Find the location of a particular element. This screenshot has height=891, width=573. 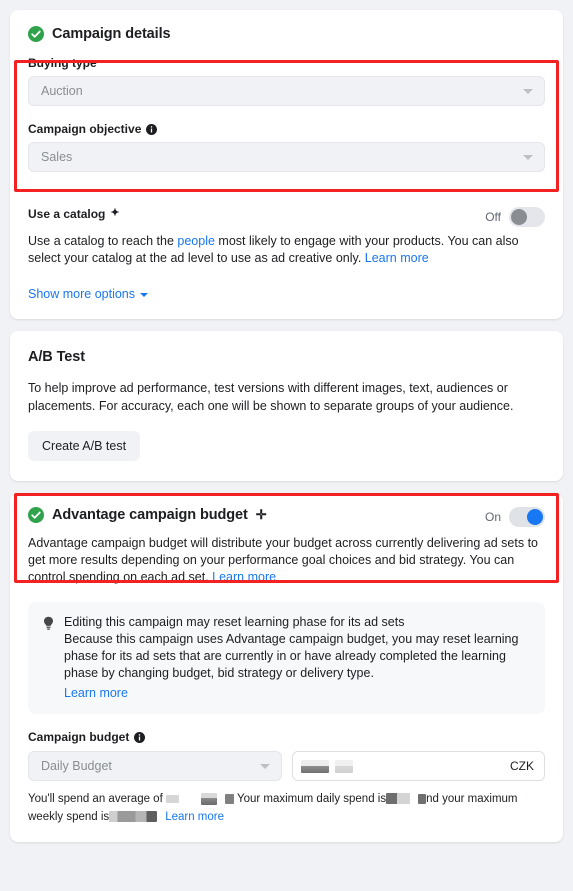

campaign-budget-label: Campaign budget is located at coordinates (286, 737).